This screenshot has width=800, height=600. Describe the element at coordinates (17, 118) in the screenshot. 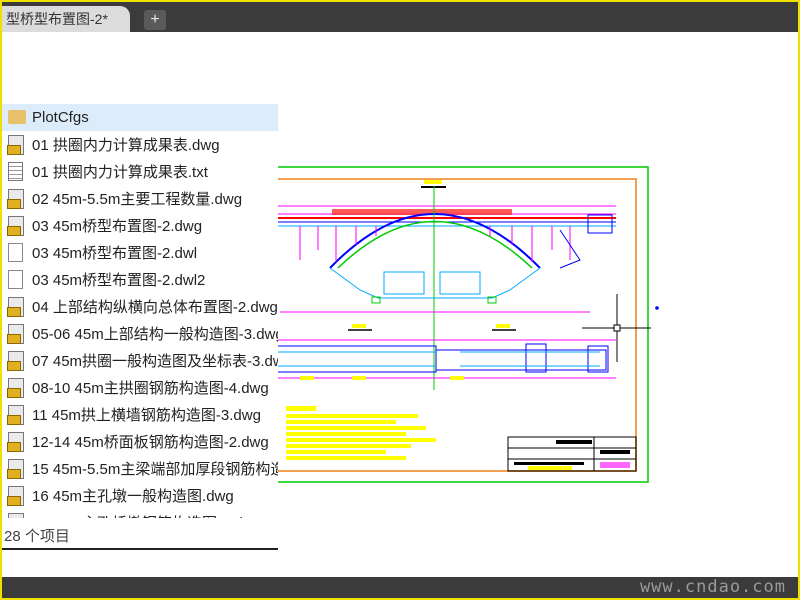

I see `folder-icon` at that location.